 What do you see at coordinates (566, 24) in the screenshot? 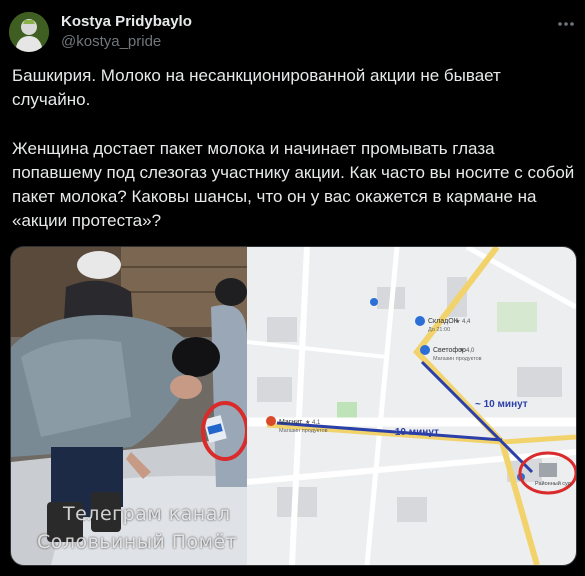
I see `more-icon` at bounding box center [566, 24].